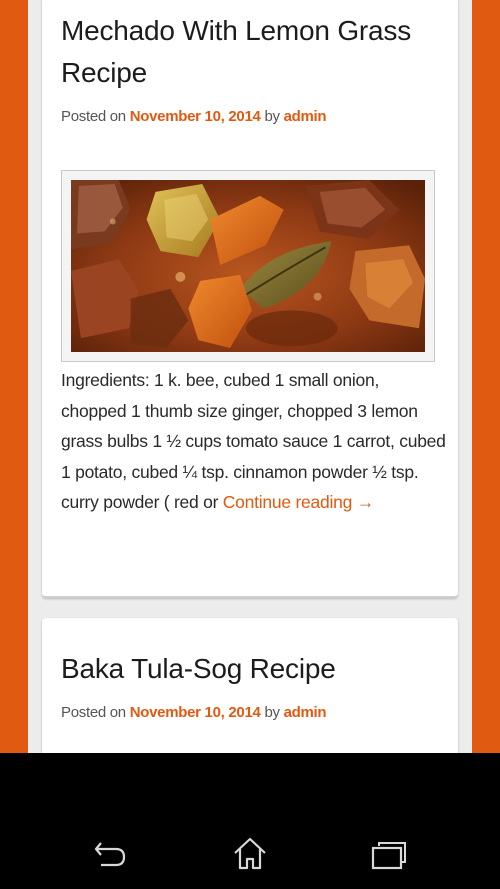  I want to click on food-photo-icon, so click(248, 266).